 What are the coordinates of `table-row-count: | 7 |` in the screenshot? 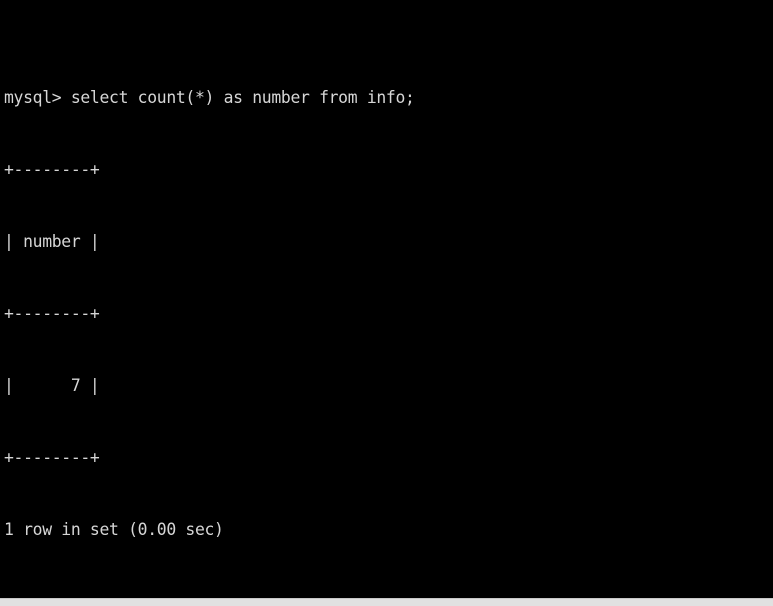 It's located at (52, 385).